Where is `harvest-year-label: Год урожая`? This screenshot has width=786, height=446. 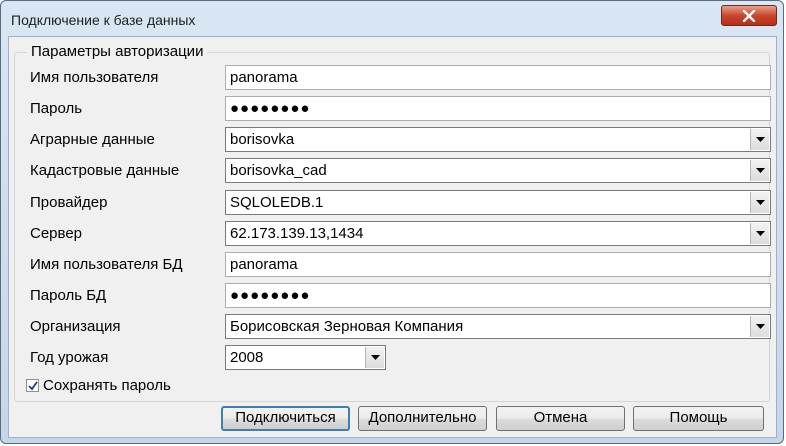 harvest-year-label: Год урожая is located at coordinates (69, 357).